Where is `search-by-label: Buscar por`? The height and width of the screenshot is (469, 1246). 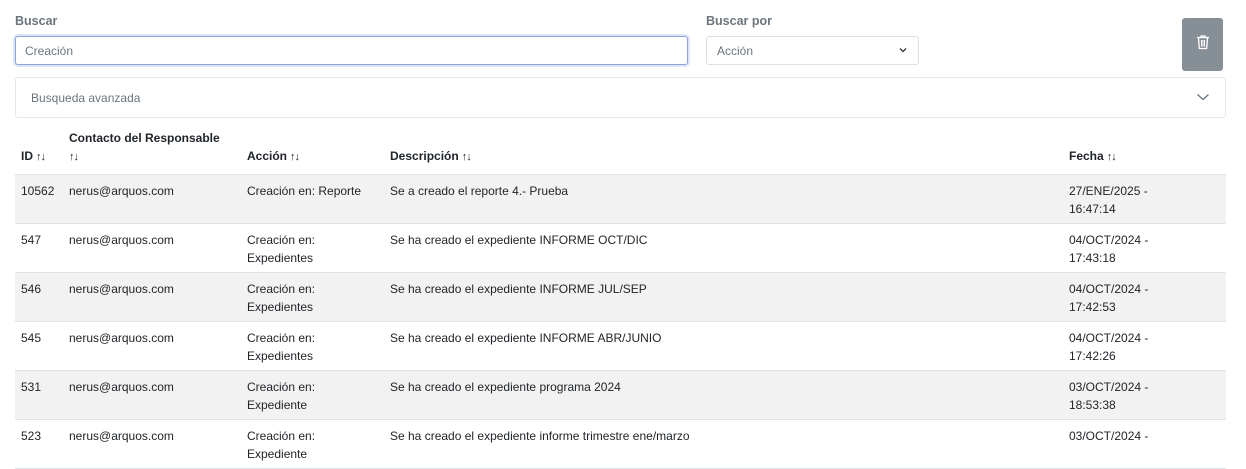 search-by-label: Buscar por is located at coordinates (739, 21).